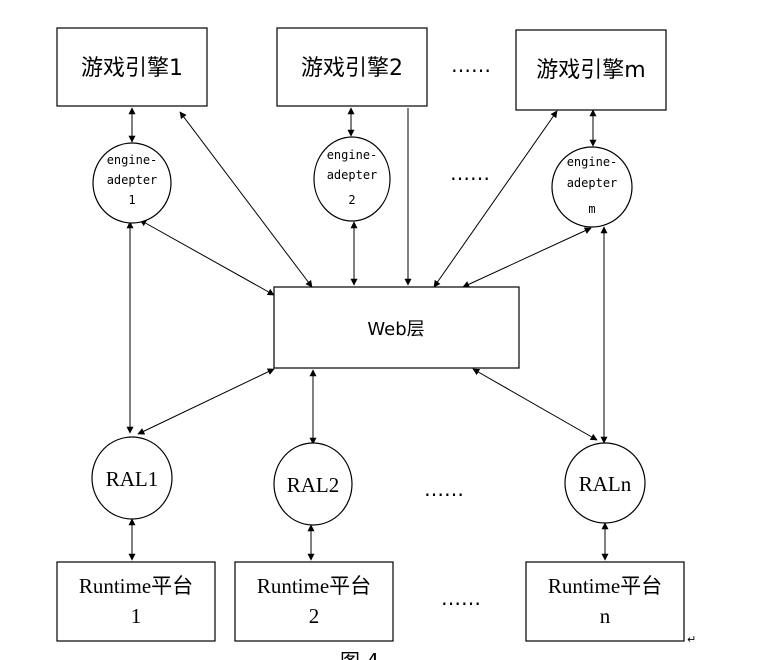 This screenshot has width=773, height=660. What do you see at coordinates (314, 601) in the screenshot?
I see `runtime-box-2: Runtime平台 2` at bounding box center [314, 601].